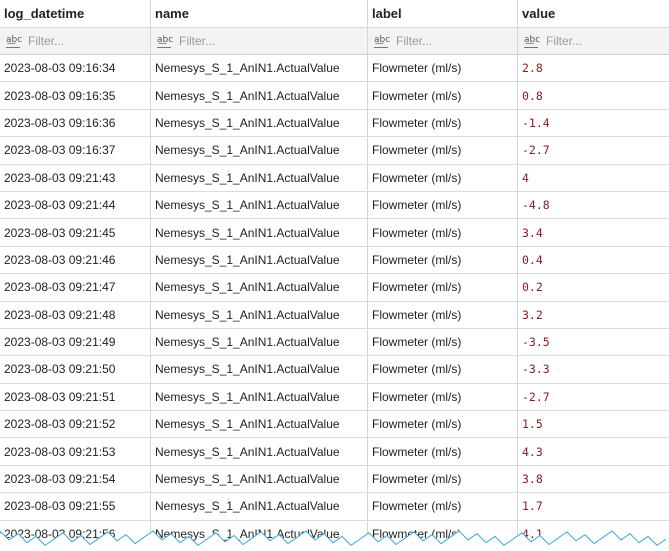 This screenshot has width=669, height=551. Describe the element at coordinates (75, 397) in the screenshot. I see `cell-log-datetime: 2023-08-03 09:21:51` at that location.